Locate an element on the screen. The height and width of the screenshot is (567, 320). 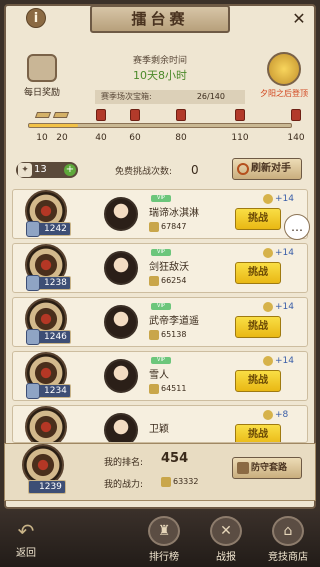
opponent-row: 1234 VIP 雪人 64511 +14 挑战 is located at coordinates (160, 376).